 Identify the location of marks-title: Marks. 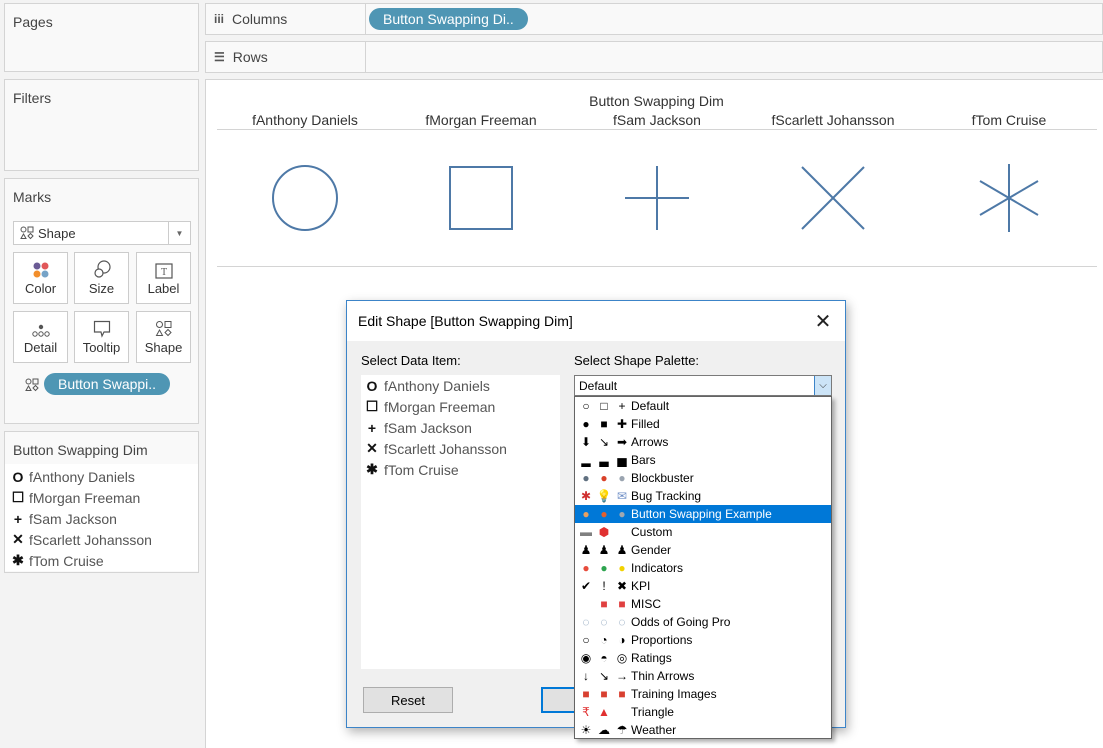
(32, 197).